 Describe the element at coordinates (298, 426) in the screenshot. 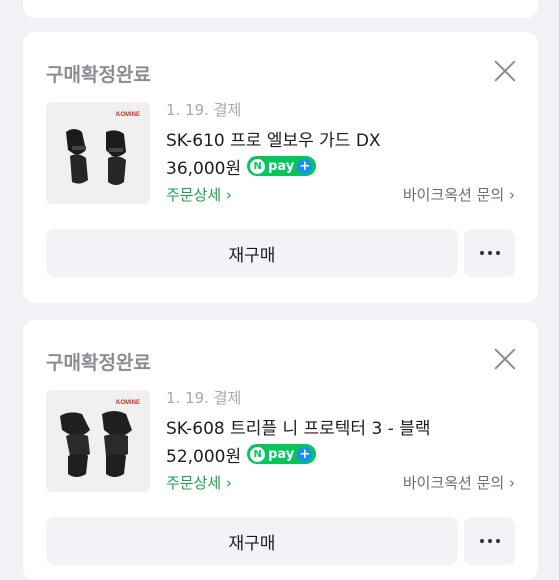

I see `product-name: SK-608 트리플 니 프로텍터 3 - 블랙` at that location.